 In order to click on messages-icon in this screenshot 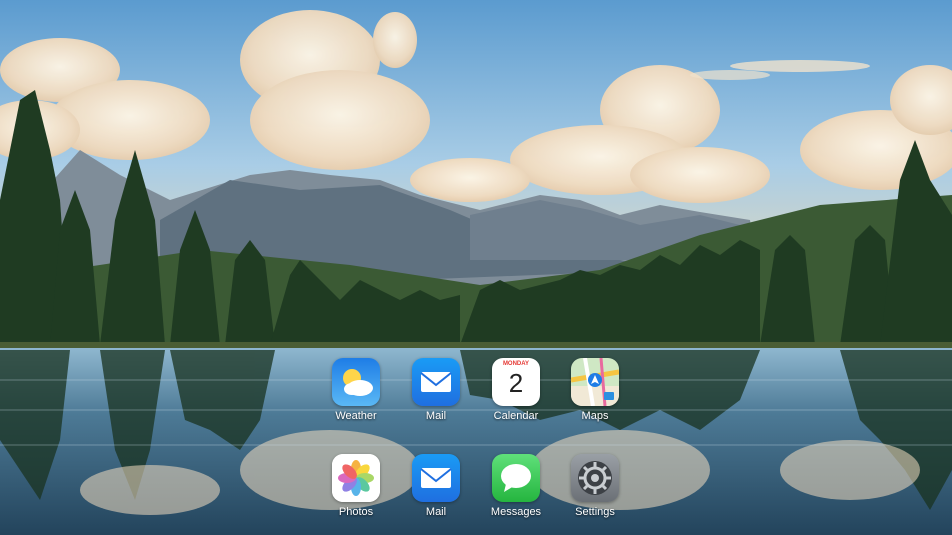, I will do `click(516, 478)`.